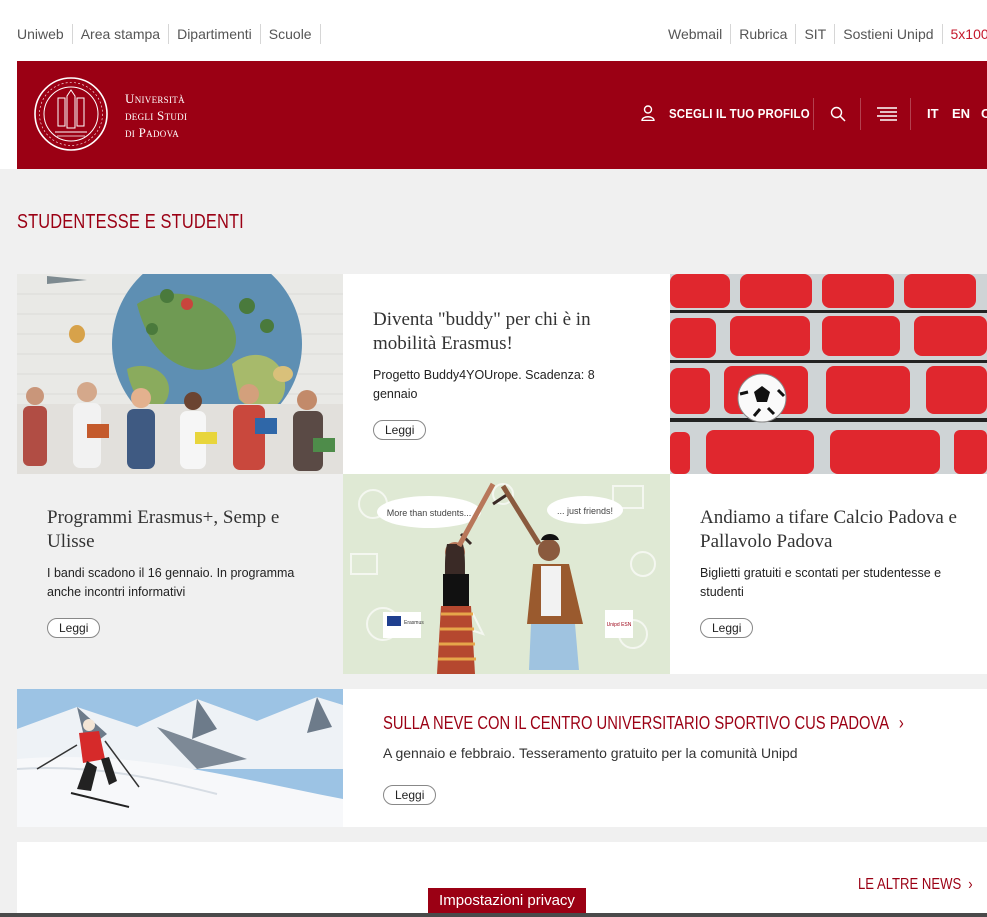  I want to click on link-area-stampa: Area stampa, so click(121, 34).